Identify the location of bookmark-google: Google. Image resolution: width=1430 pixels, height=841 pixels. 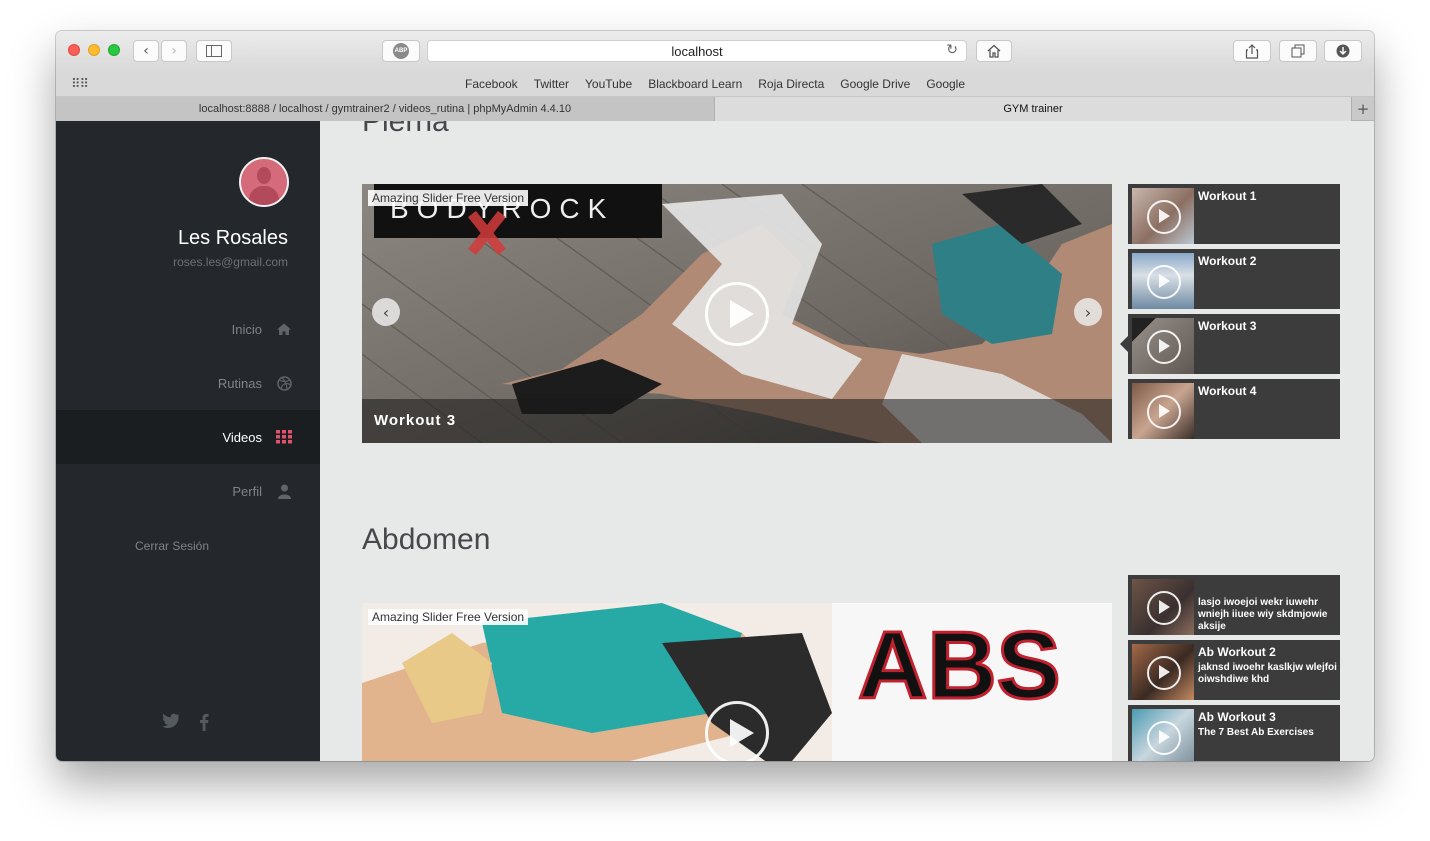
(945, 84).